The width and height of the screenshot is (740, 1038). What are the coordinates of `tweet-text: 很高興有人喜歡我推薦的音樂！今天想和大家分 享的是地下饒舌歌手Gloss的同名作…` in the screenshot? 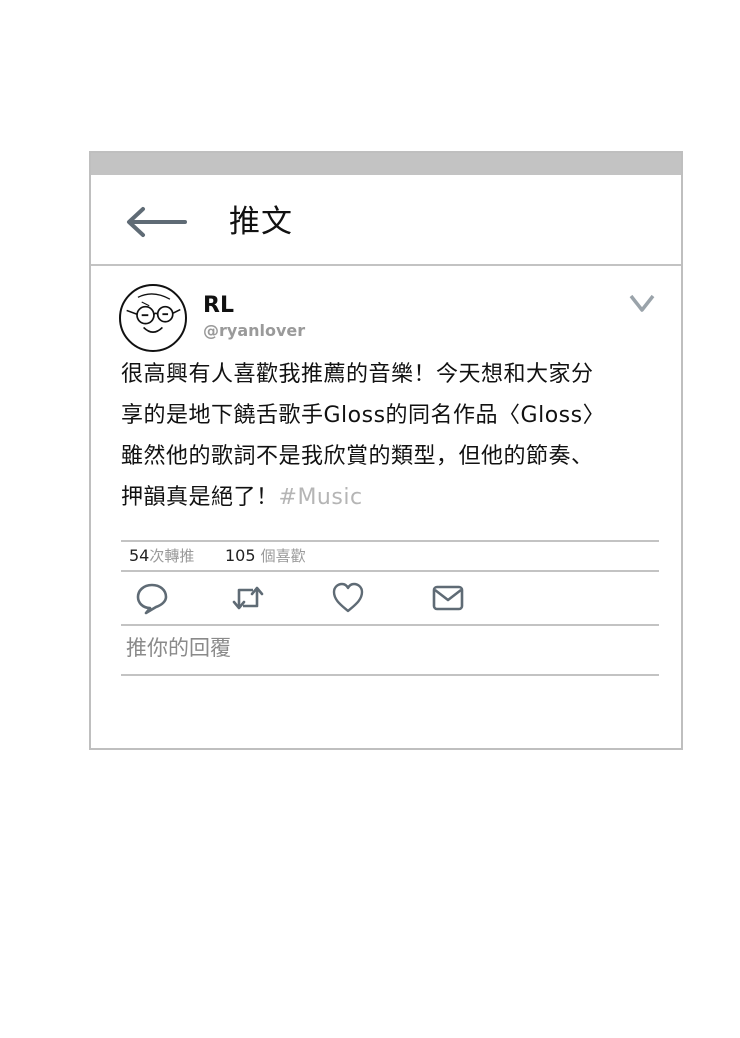 It's located at (386, 436).